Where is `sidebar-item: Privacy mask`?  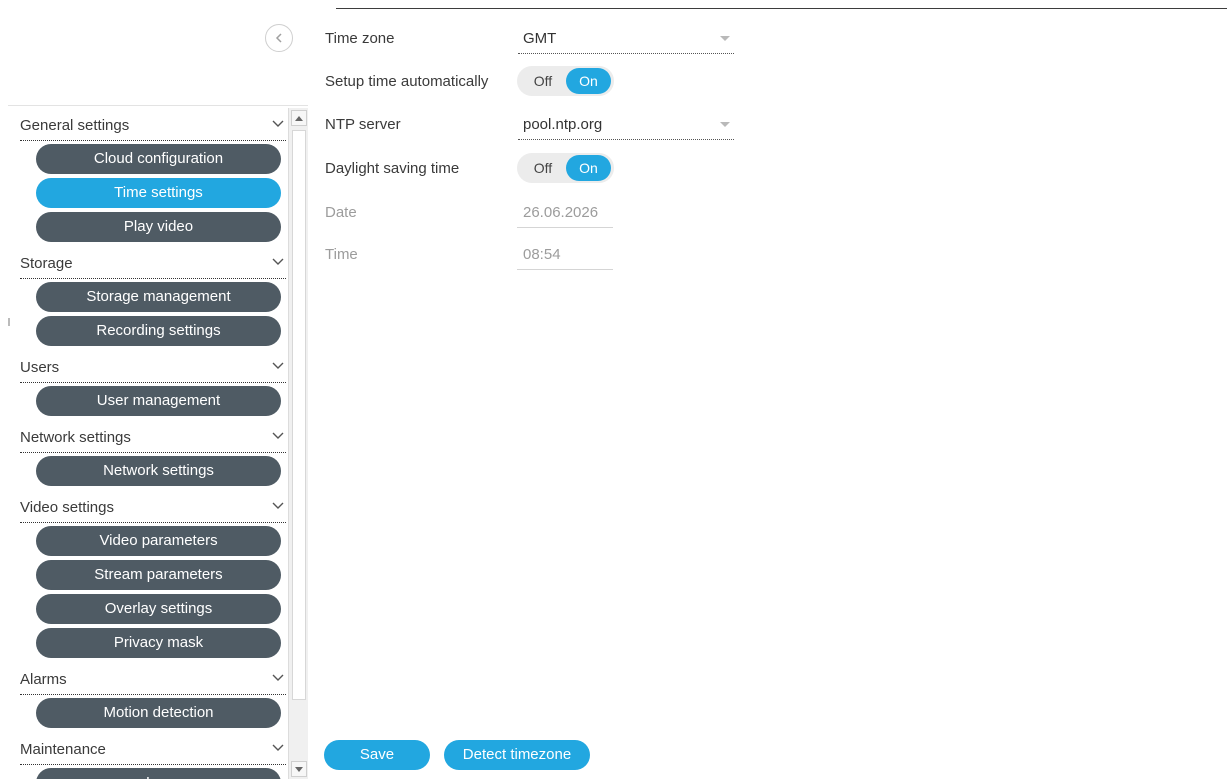
sidebar-item: Privacy mask is located at coordinates (158, 643).